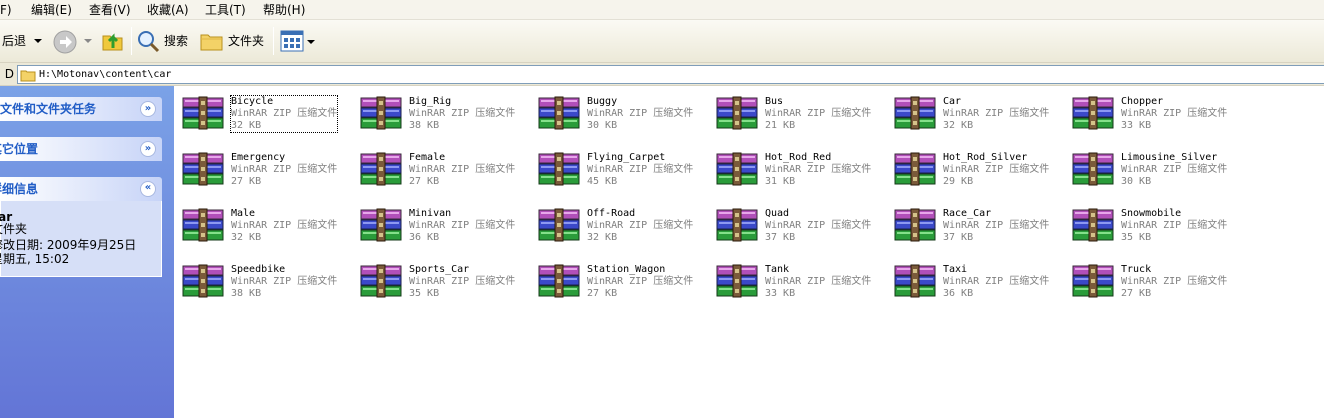  I want to click on file-item: Speedbike WinRAR ZIP 压缩文件 38 KB, so click(259, 279).